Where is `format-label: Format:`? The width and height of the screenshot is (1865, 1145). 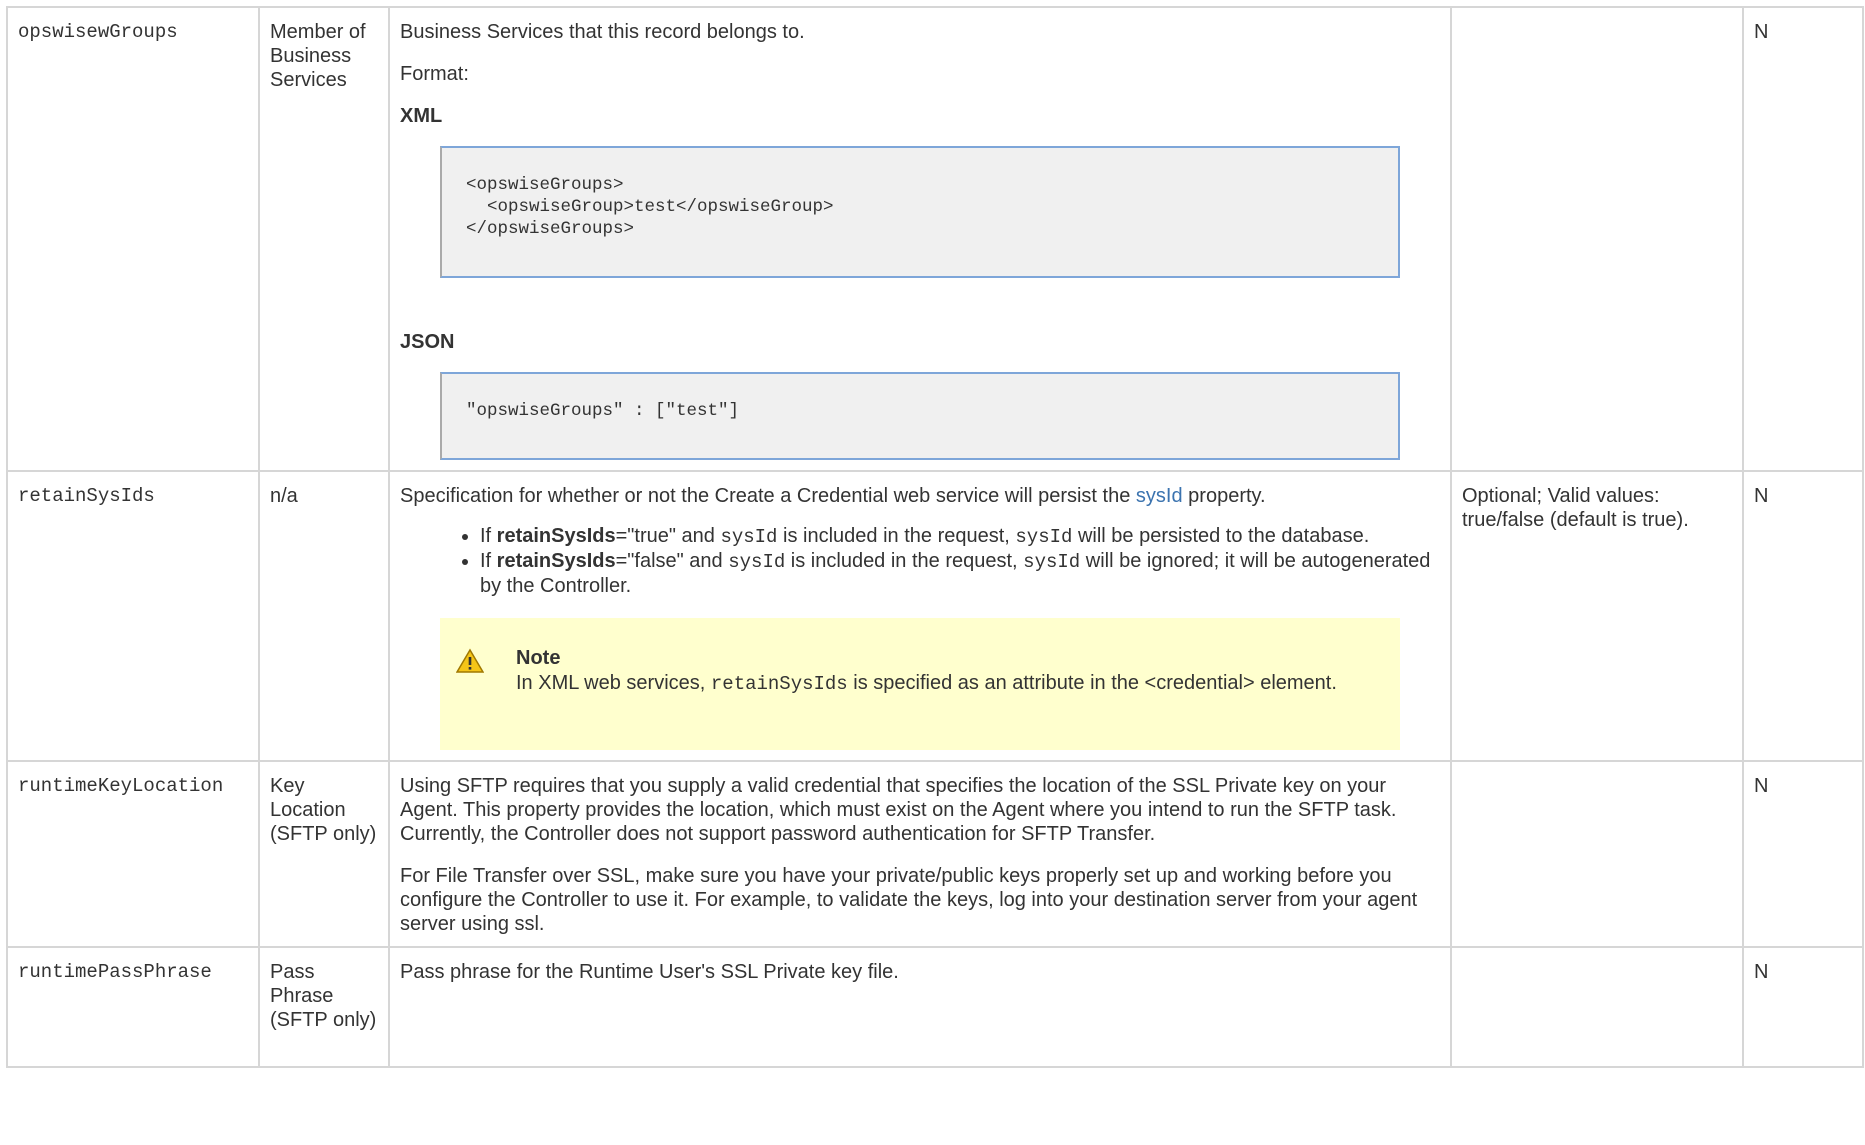
format-label: Format: is located at coordinates (434, 74).